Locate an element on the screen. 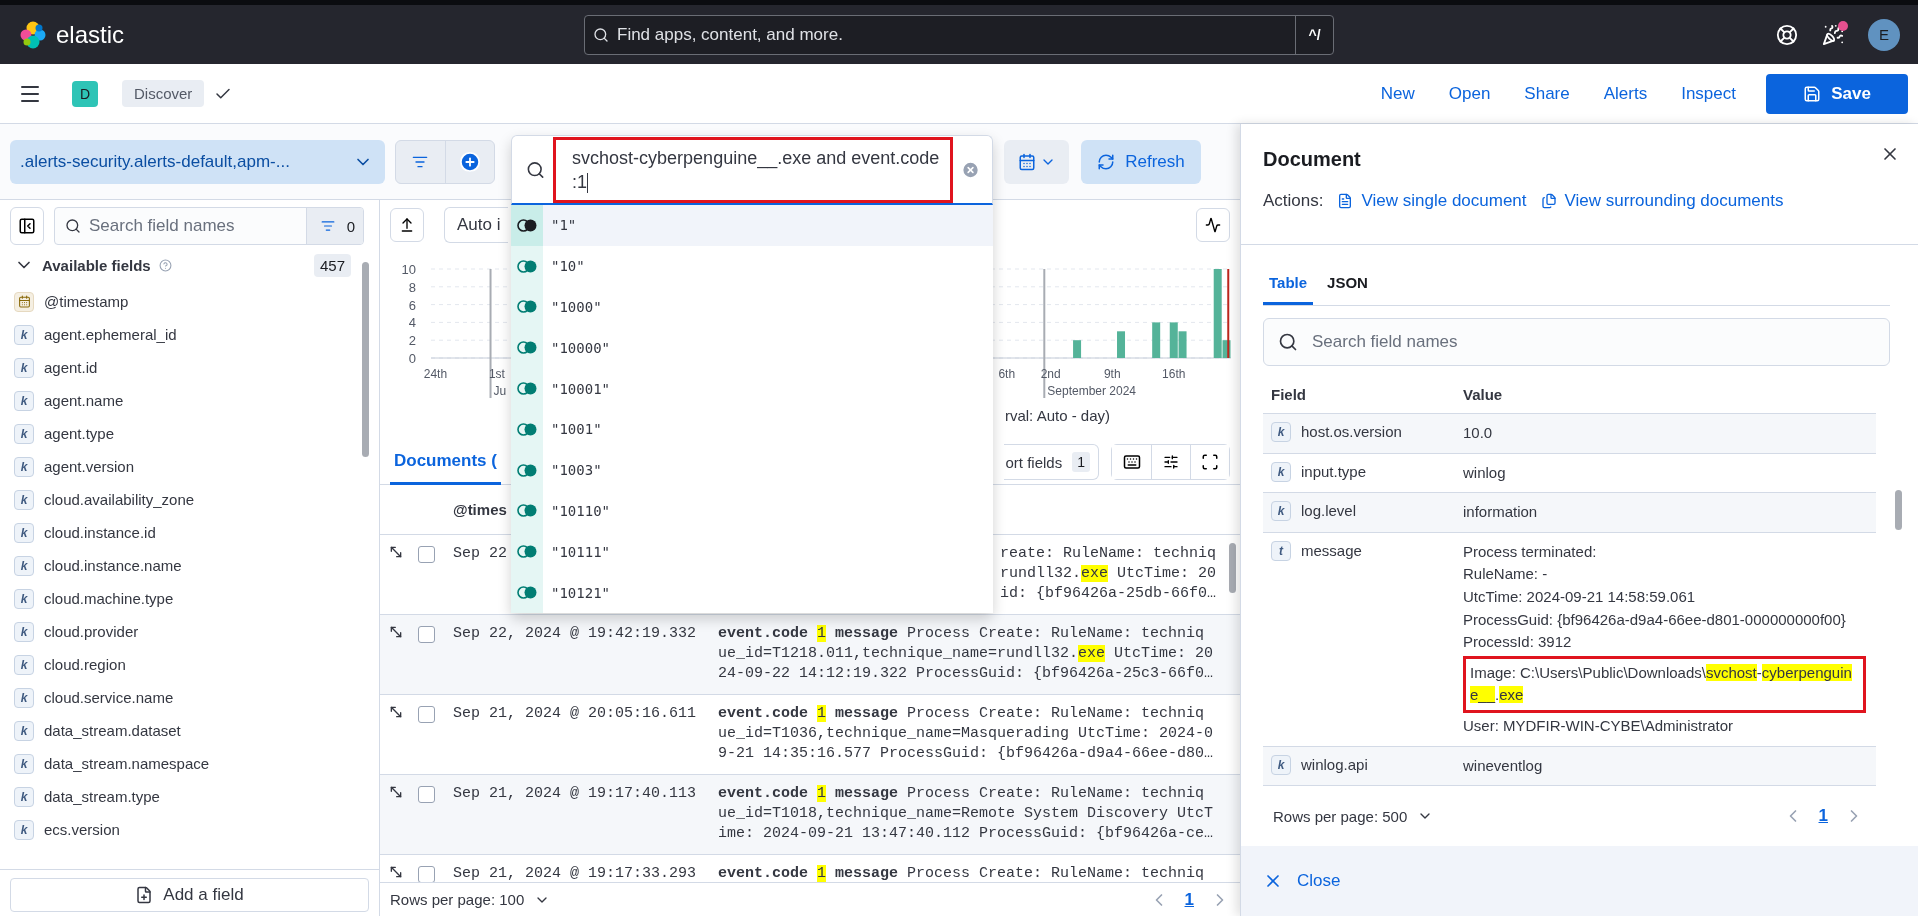 The width and height of the screenshot is (1918, 916). search-input: Find apps, content, and more. is located at coordinates (955, 34).